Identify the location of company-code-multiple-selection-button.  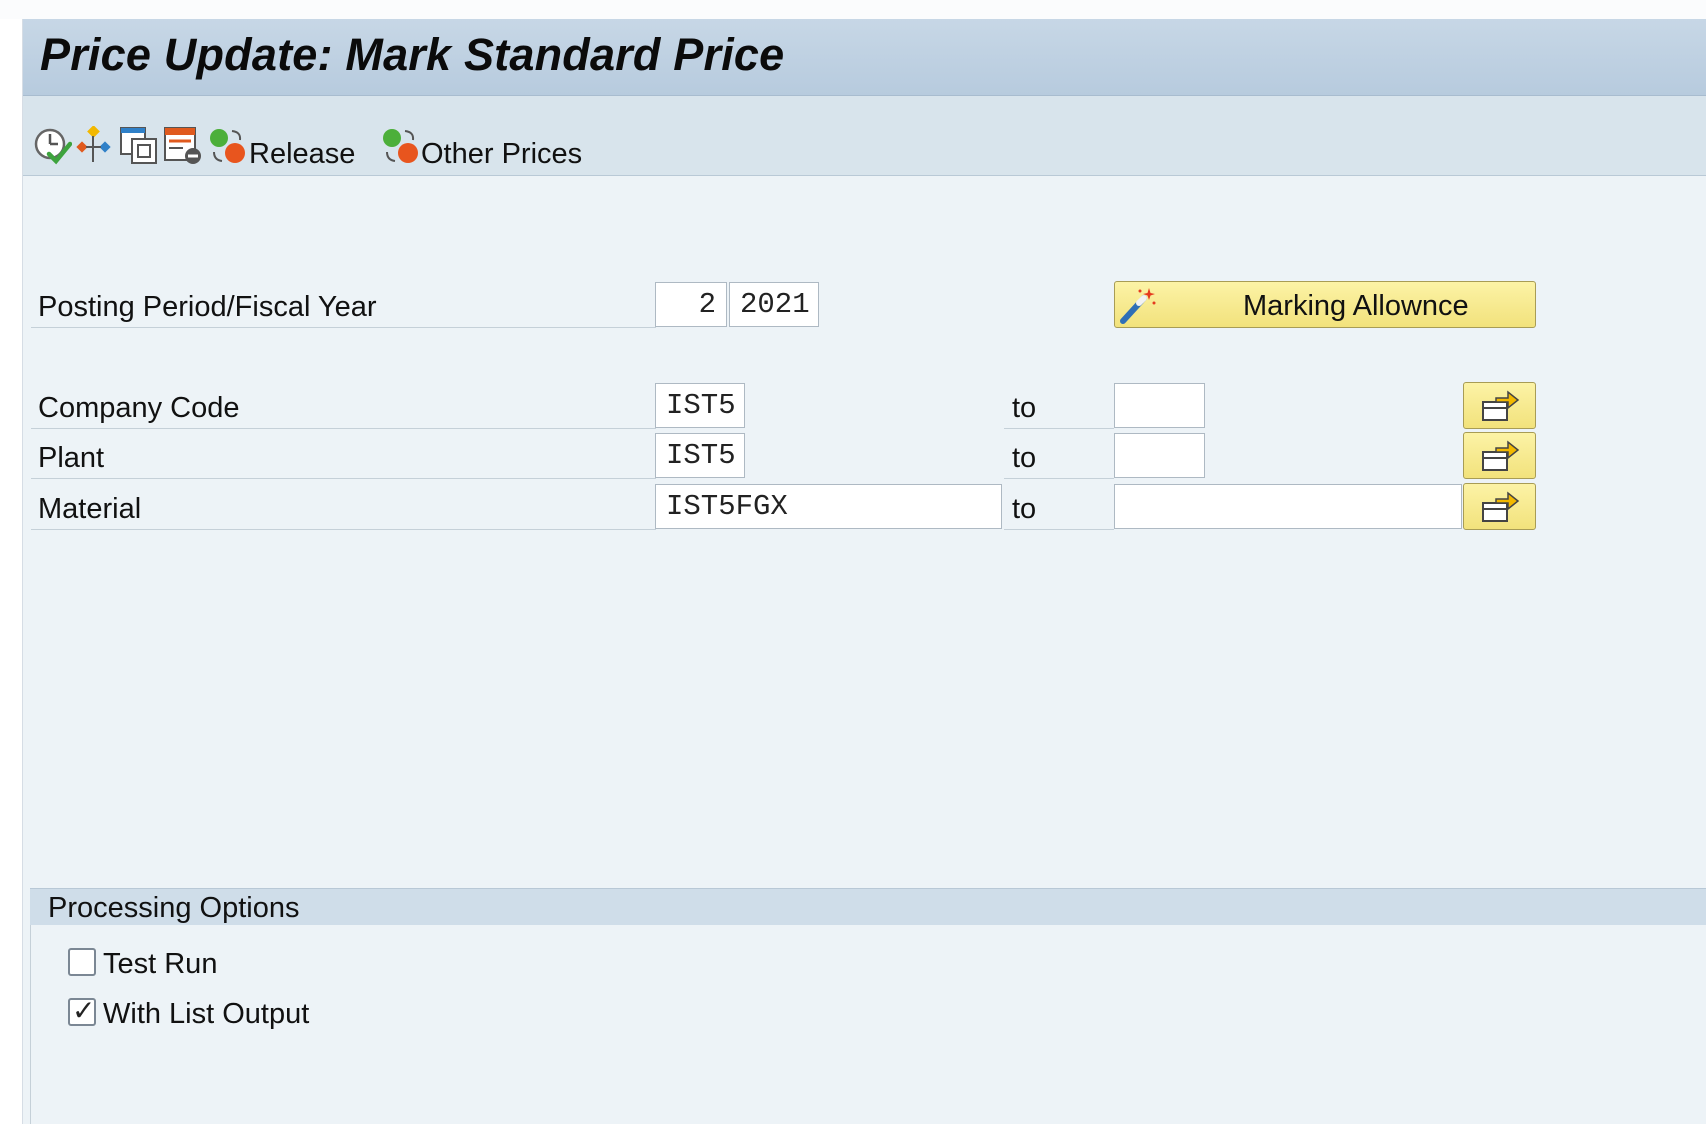
(1499, 405).